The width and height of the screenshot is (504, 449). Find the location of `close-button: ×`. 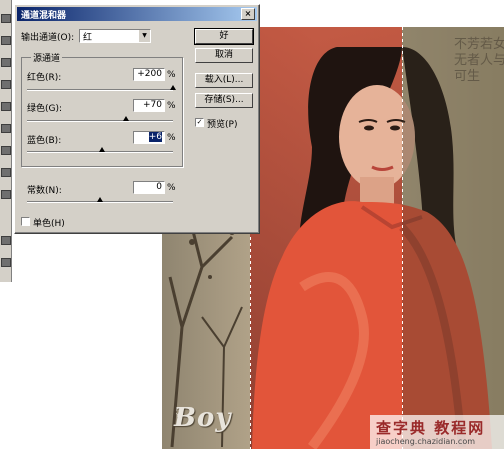

close-button: × is located at coordinates (248, 14).